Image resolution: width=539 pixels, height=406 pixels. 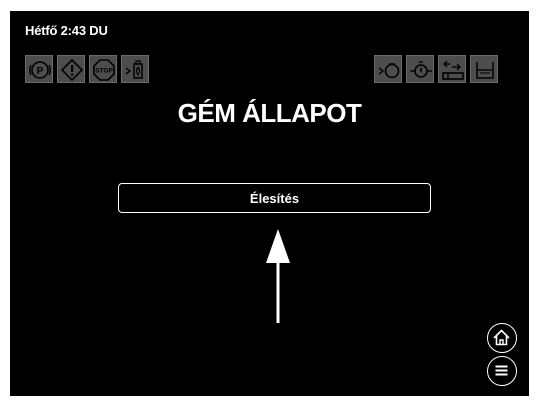 What do you see at coordinates (274, 198) in the screenshot?
I see `arm-button: Élesítés` at bounding box center [274, 198].